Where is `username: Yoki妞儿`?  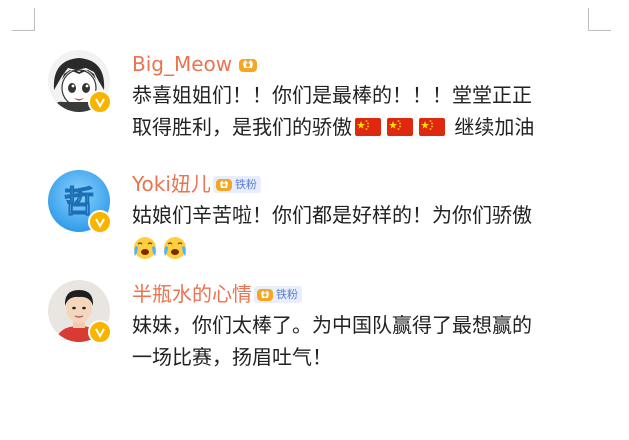 username: Yoki妞儿 is located at coordinates (171, 184).